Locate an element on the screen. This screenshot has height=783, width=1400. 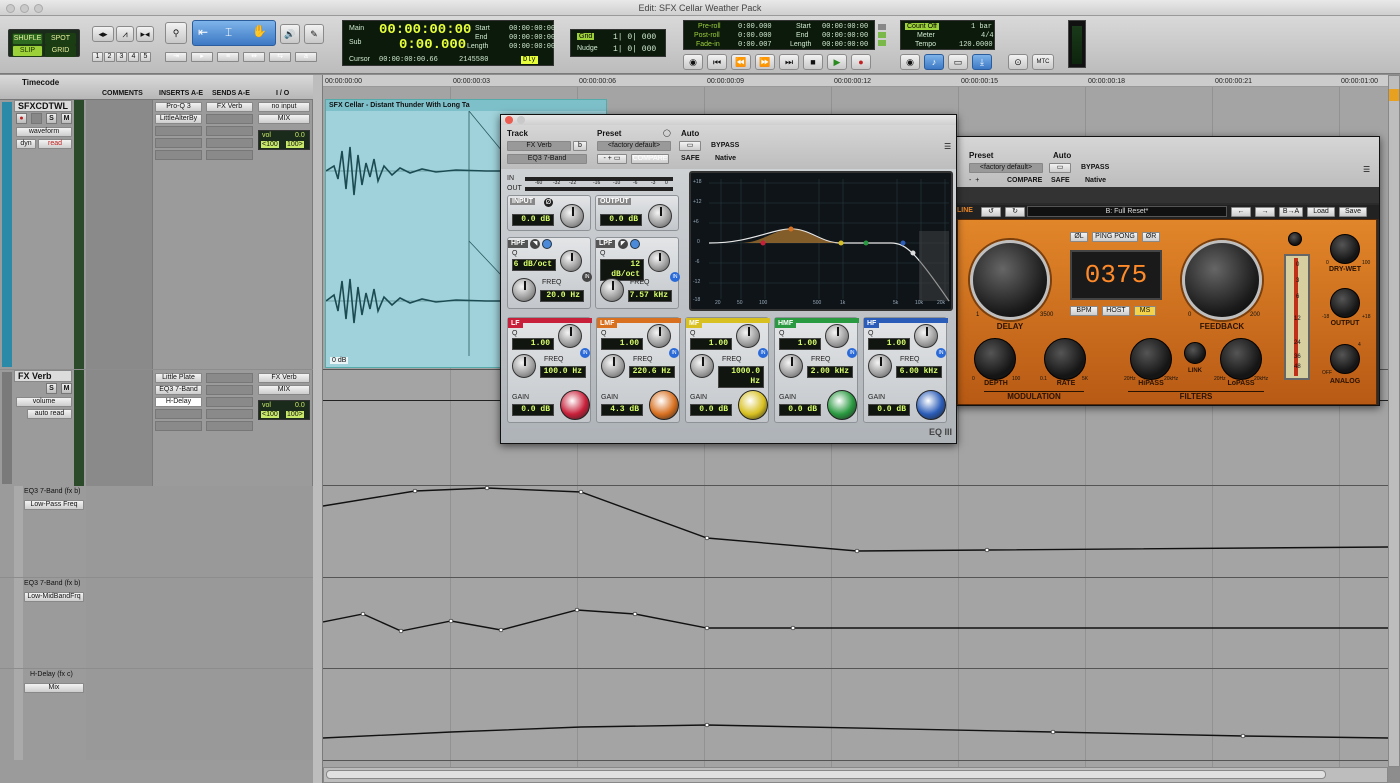
redo-icon: ↻ is located at coordinates (1015, 212).